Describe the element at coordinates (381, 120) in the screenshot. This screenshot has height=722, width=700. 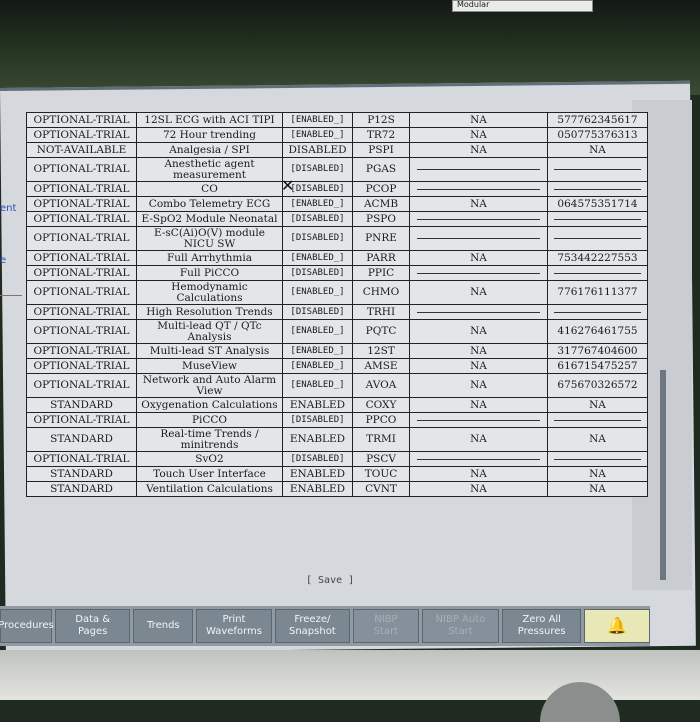
I see `option-code-cell: P12S` at that location.